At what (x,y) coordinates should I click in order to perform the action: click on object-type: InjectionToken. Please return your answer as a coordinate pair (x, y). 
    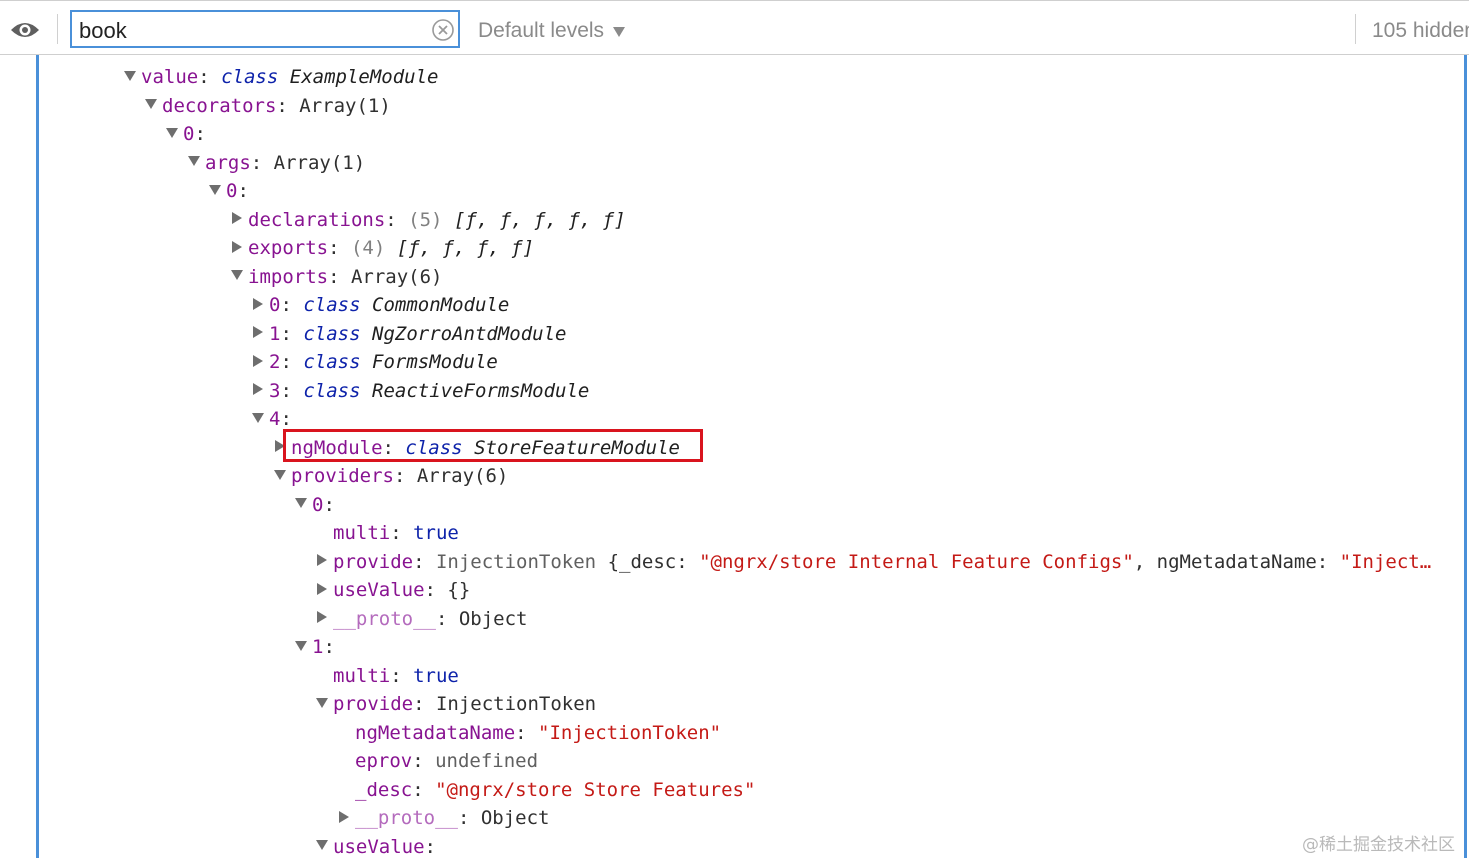
    Looking at the image, I should click on (516, 561).